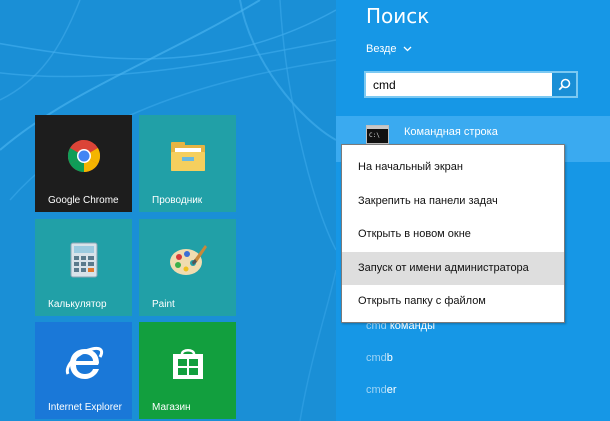  I want to click on result-label: Командная строка, so click(451, 132).